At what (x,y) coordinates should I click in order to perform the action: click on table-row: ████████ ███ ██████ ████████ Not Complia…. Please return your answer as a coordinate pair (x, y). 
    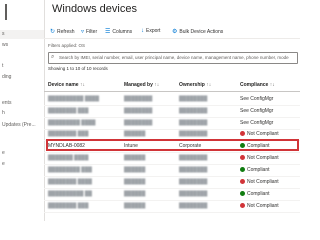
    Looking at the image, I should click on (172, 206).